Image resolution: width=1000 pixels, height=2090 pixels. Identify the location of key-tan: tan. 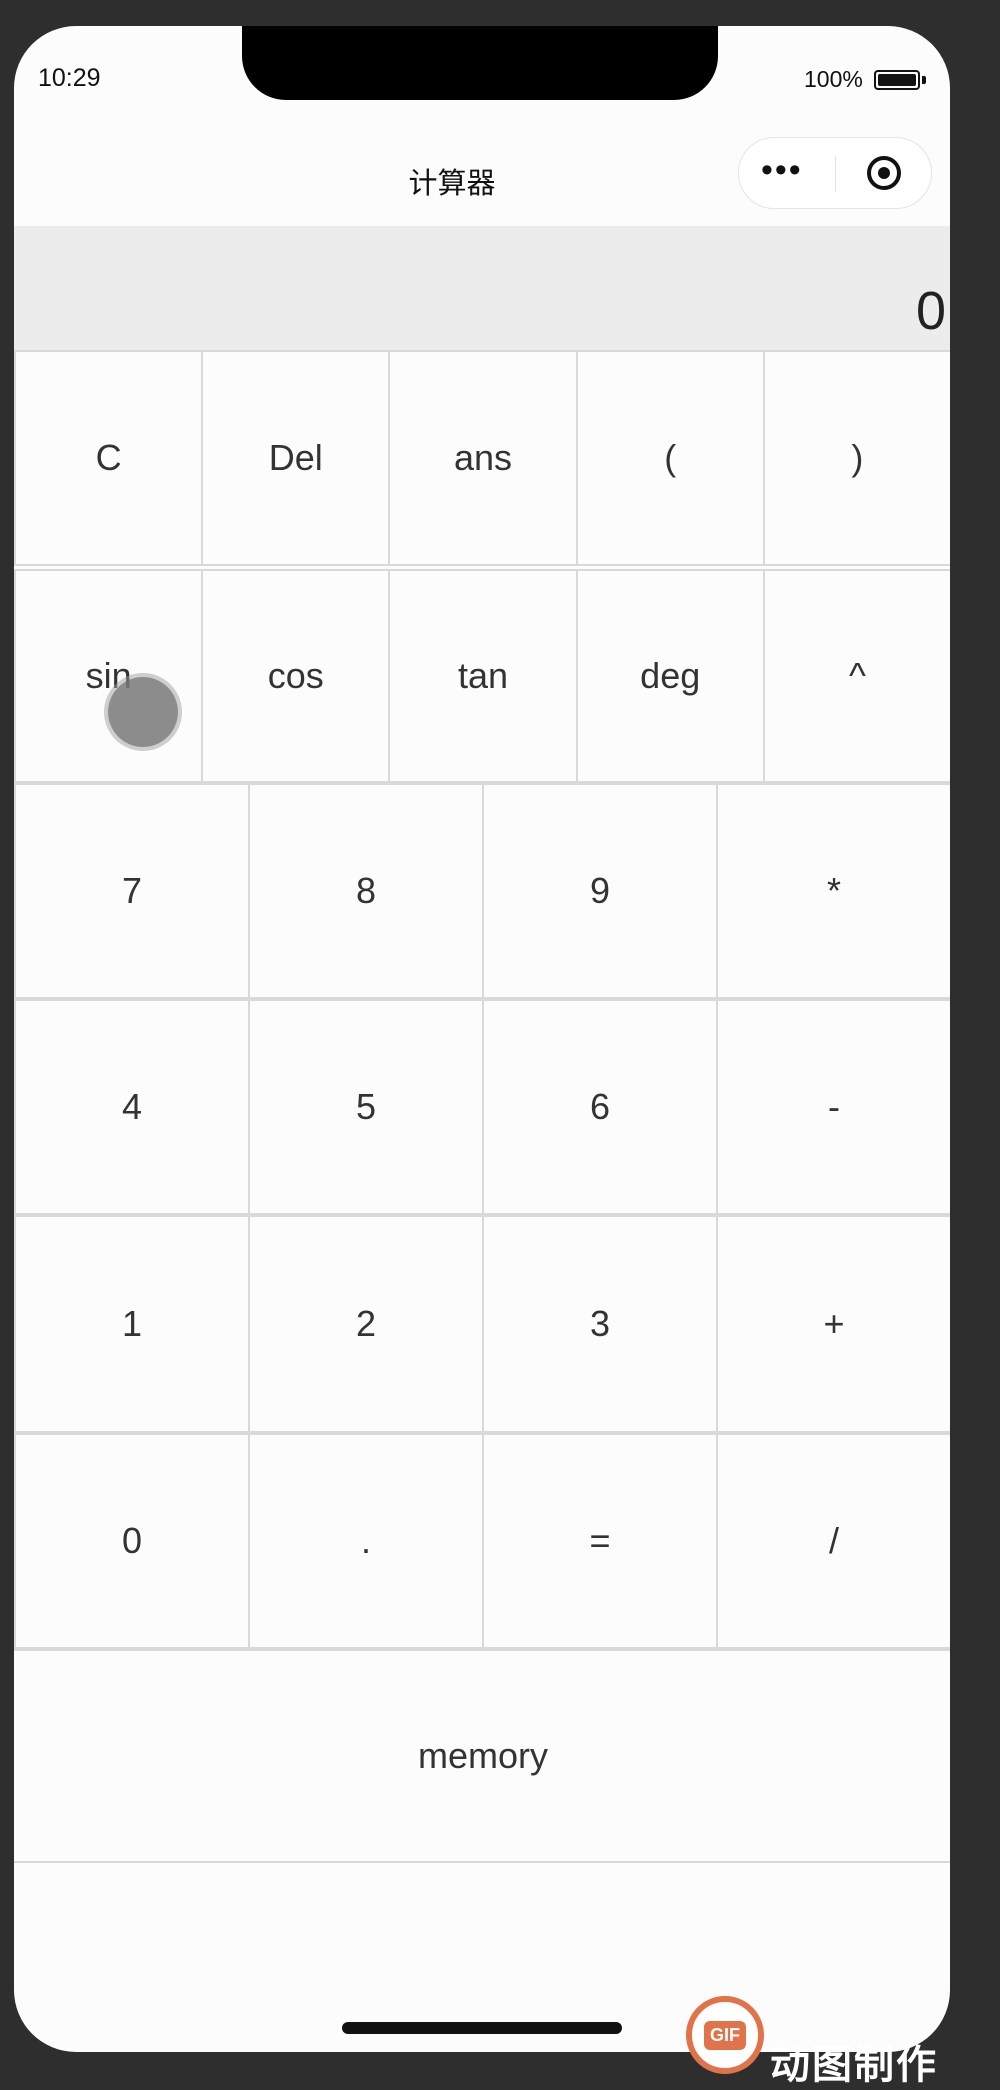
(483, 676).